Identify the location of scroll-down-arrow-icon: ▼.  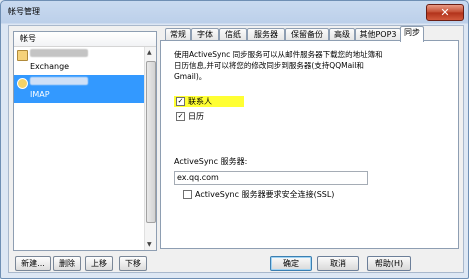
(149, 244).